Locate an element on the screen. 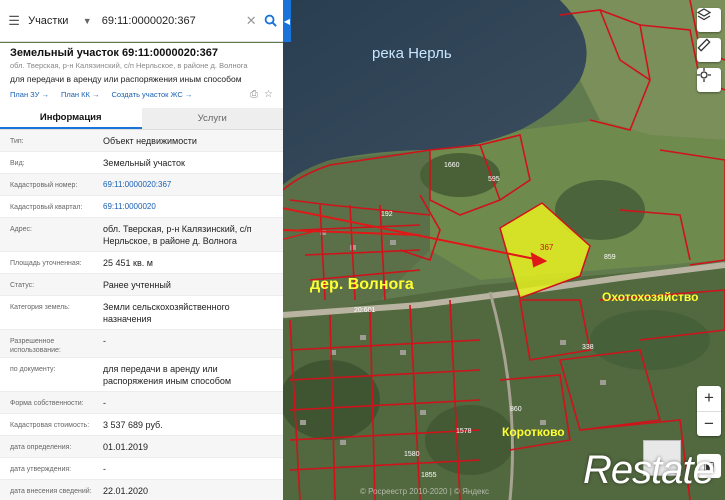 The image size is (725, 500). print-icon: ⎙ is located at coordinates (254, 94).